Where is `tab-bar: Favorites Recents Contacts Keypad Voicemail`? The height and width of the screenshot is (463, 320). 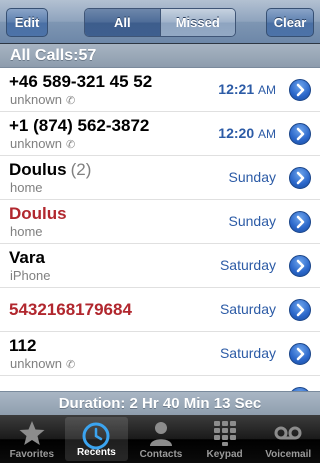 tab-bar: Favorites Recents Contacts Keypad Voicemail is located at coordinates (160, 439).